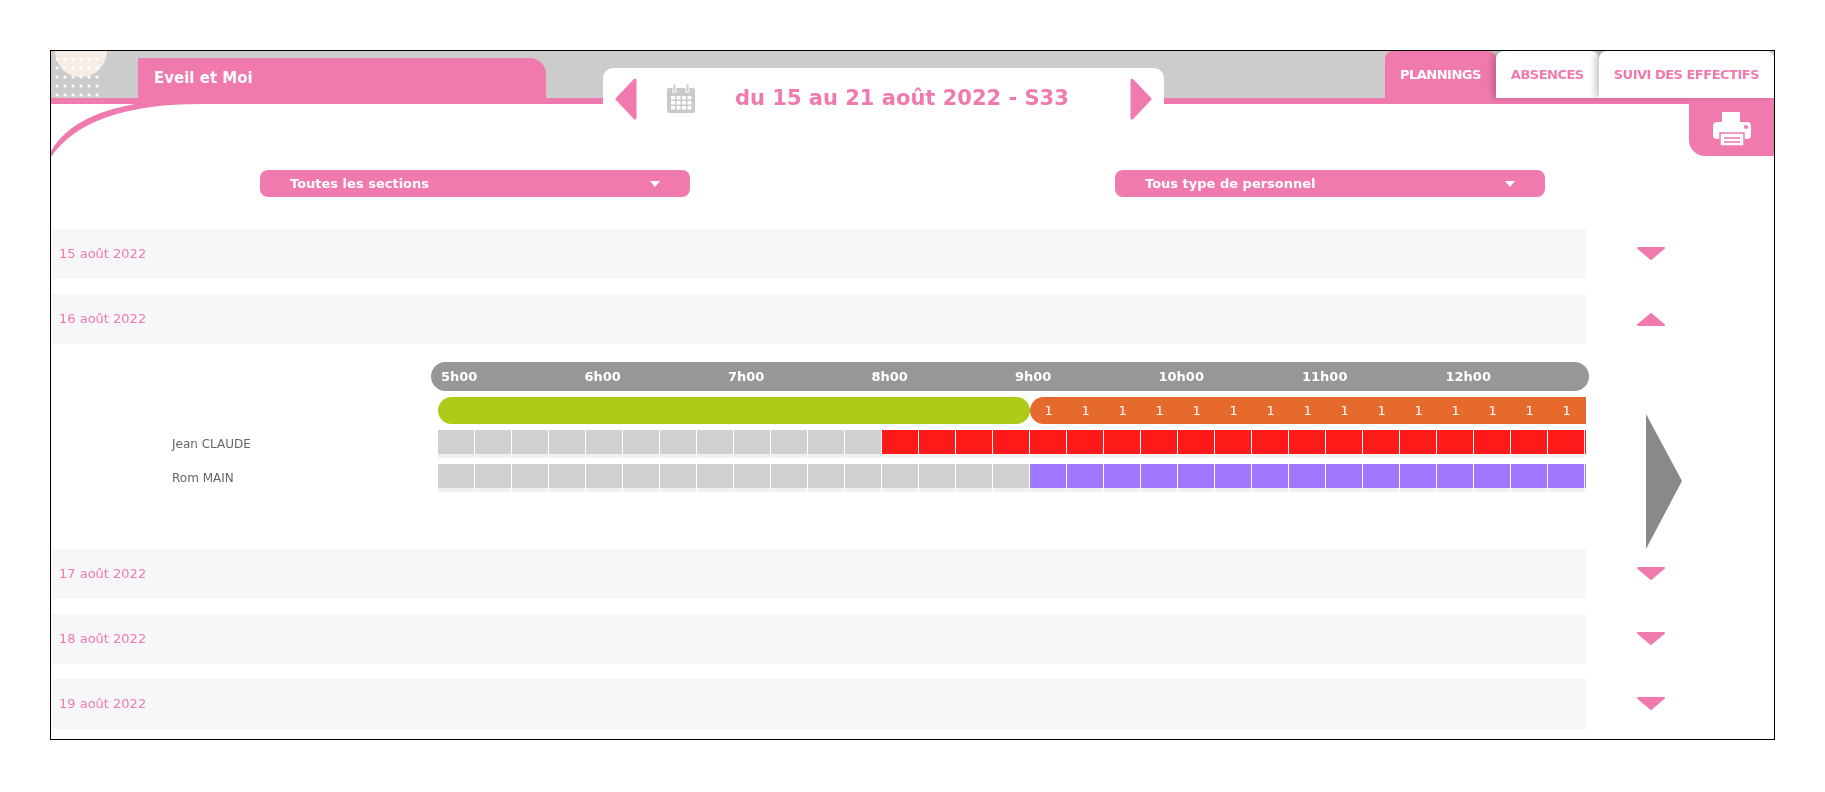 The height and width of the screenshot is (792, 1825). Describe the element at coordinates (211, 444) in the screenshot. I see `staff-name: Jean CLAUDE` at that location.